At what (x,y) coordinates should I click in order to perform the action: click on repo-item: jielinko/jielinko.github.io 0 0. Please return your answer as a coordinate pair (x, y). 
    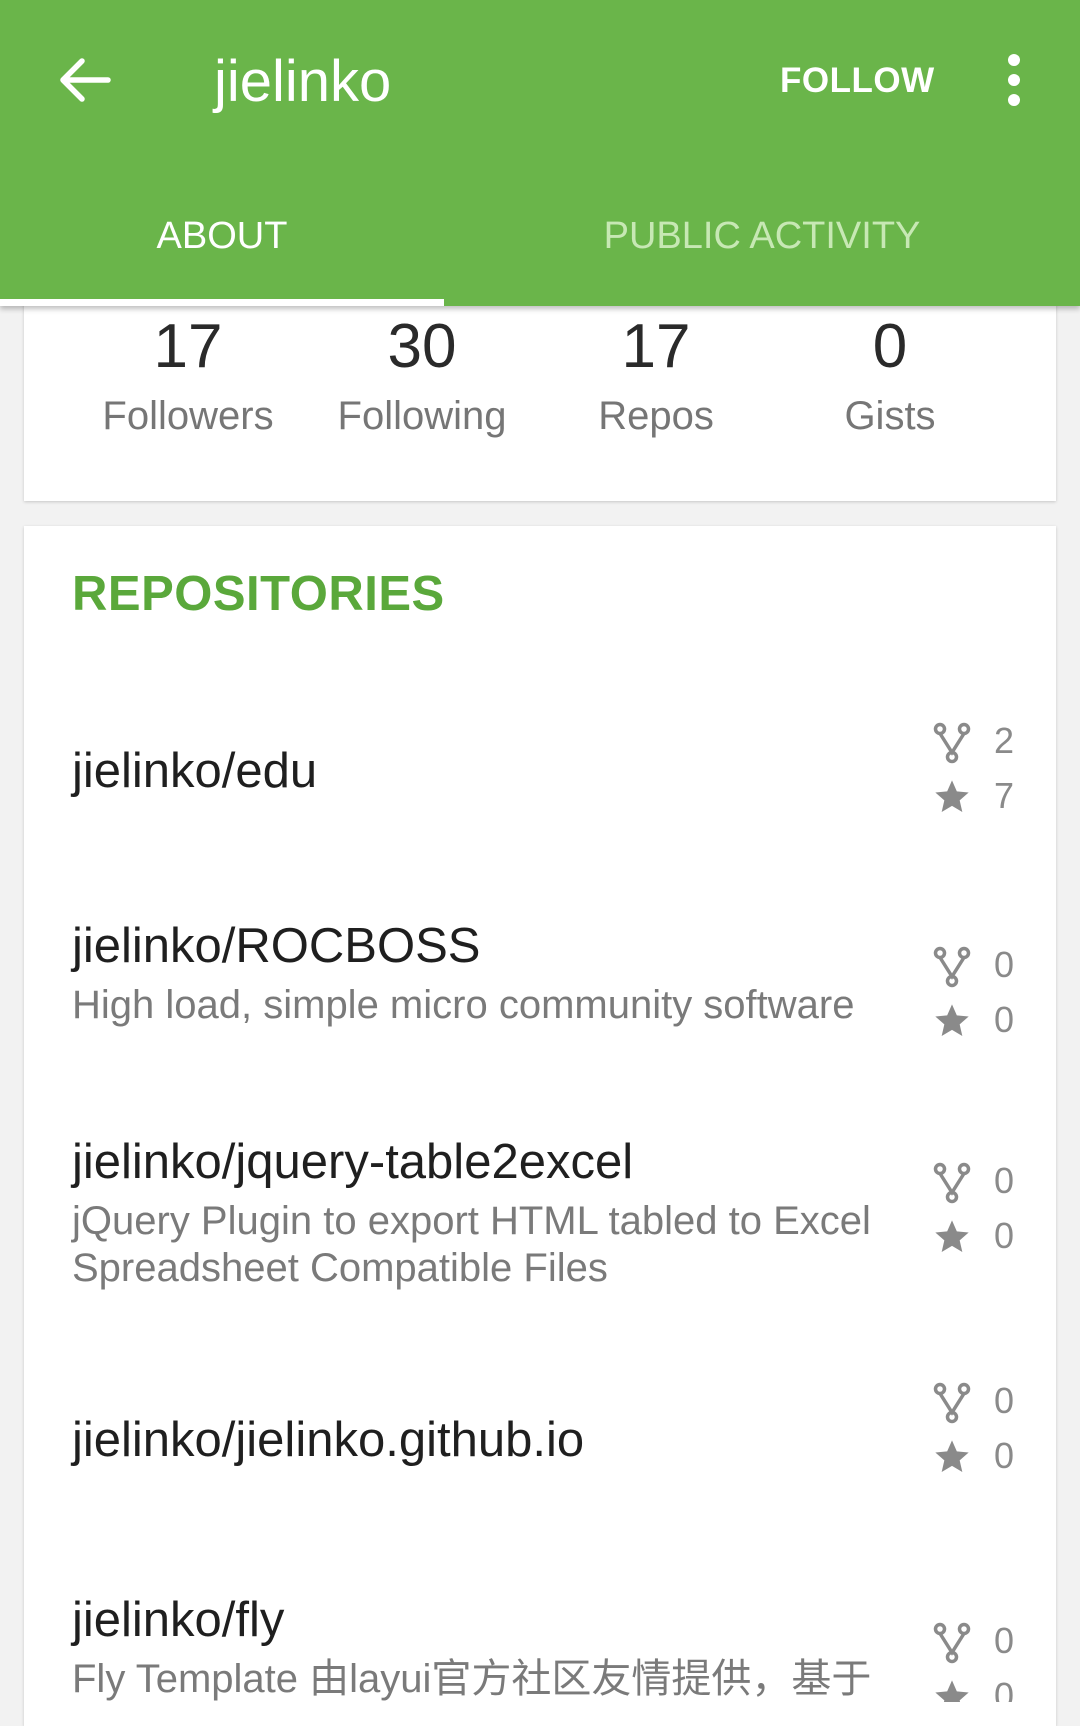
    Looking at the image, I should click on (540, 1466).